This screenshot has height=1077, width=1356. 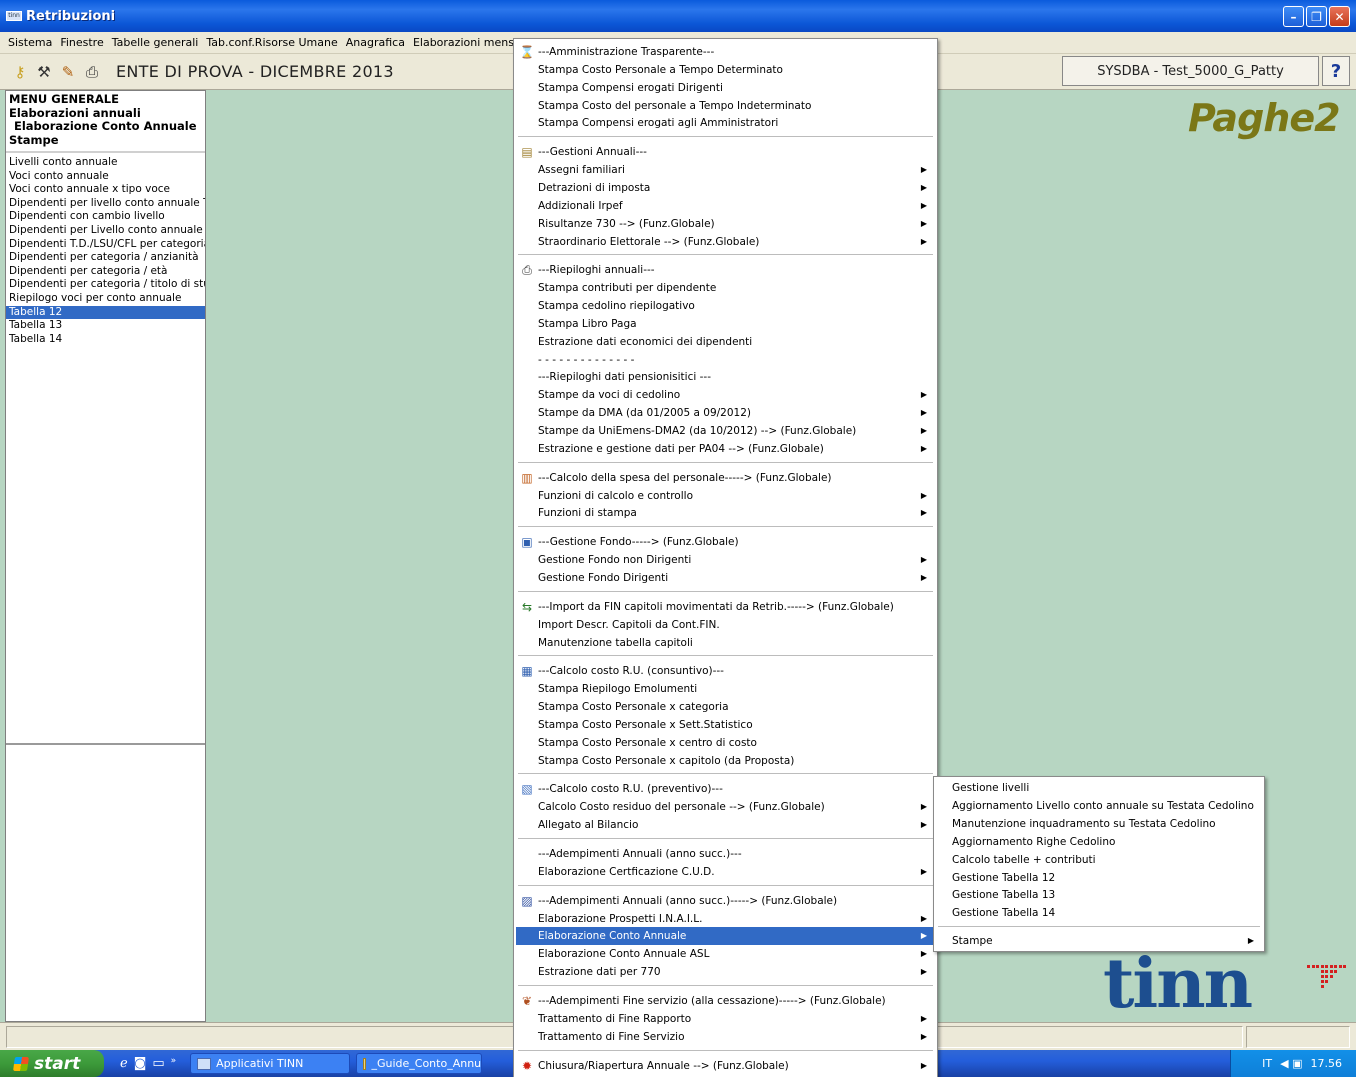 I want to click on menu-item: Elaborazione Conto Annuale ▶, so click(x=725, y=936).